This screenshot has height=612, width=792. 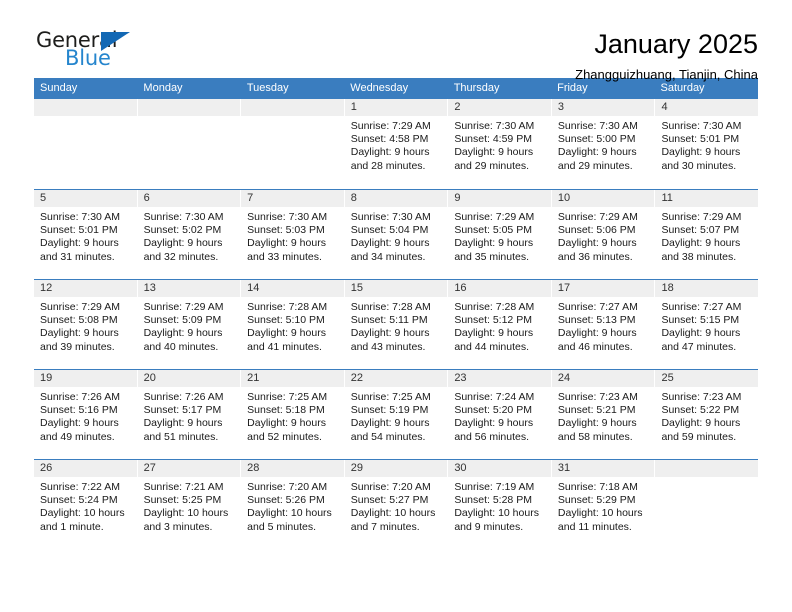 I want to click on day-sunset-text: Sunset: 5:05 PM, so click(x=493, y=230).